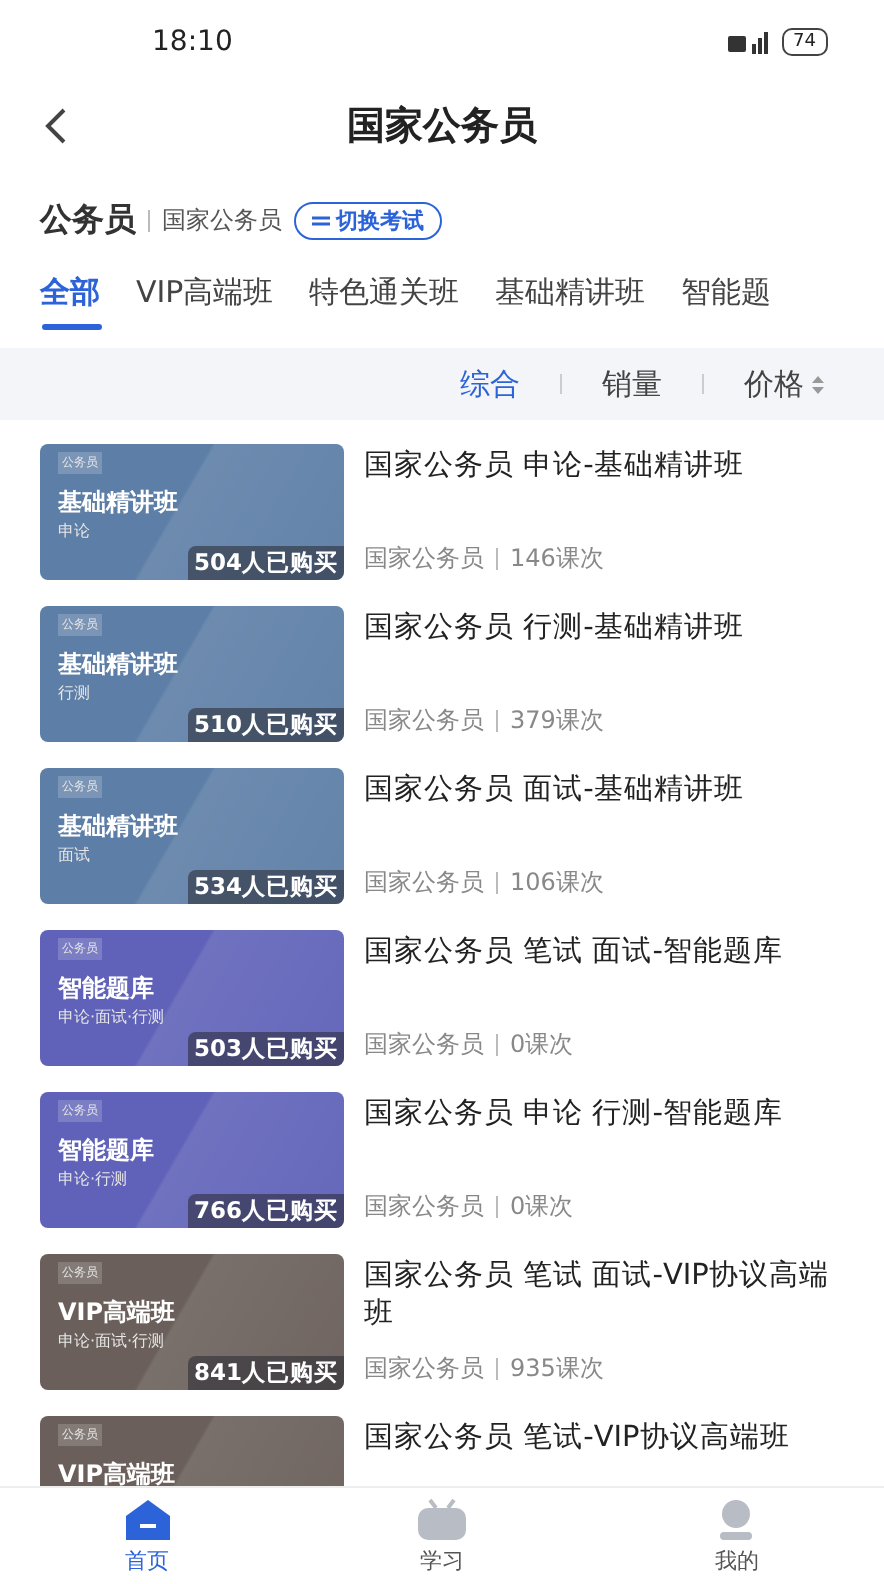 Image resolution: width=884 pixels, height=1584 pixels. Describe the element at coordinates (222, 220) in the screenshot. I see `exam-name: 国家公务员` at that location.